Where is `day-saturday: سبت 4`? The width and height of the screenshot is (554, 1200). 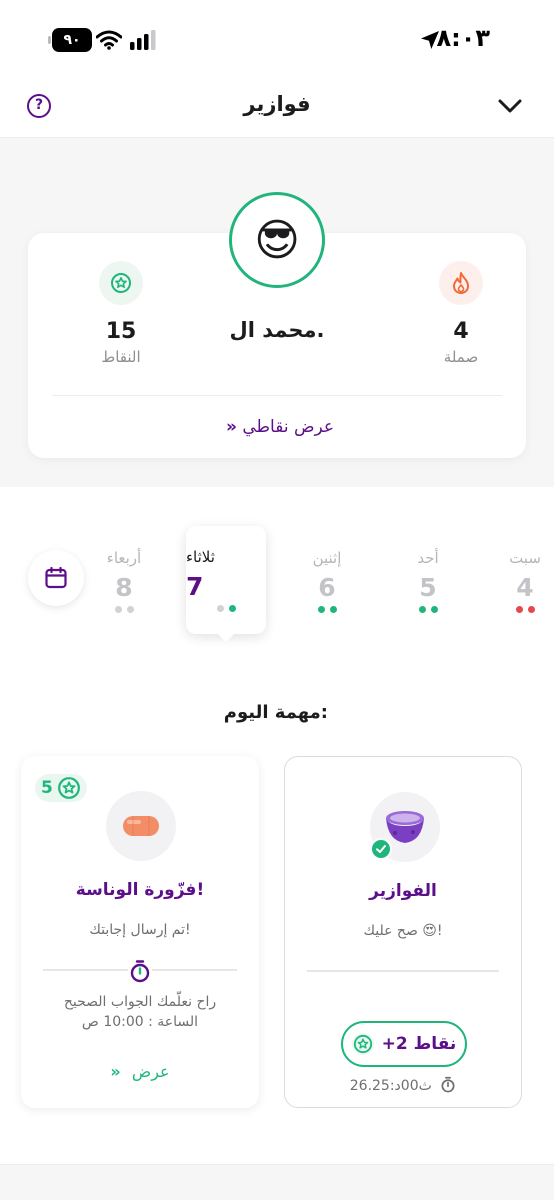 day-saturday: سبت 4 is located at coordinates (519, 581).